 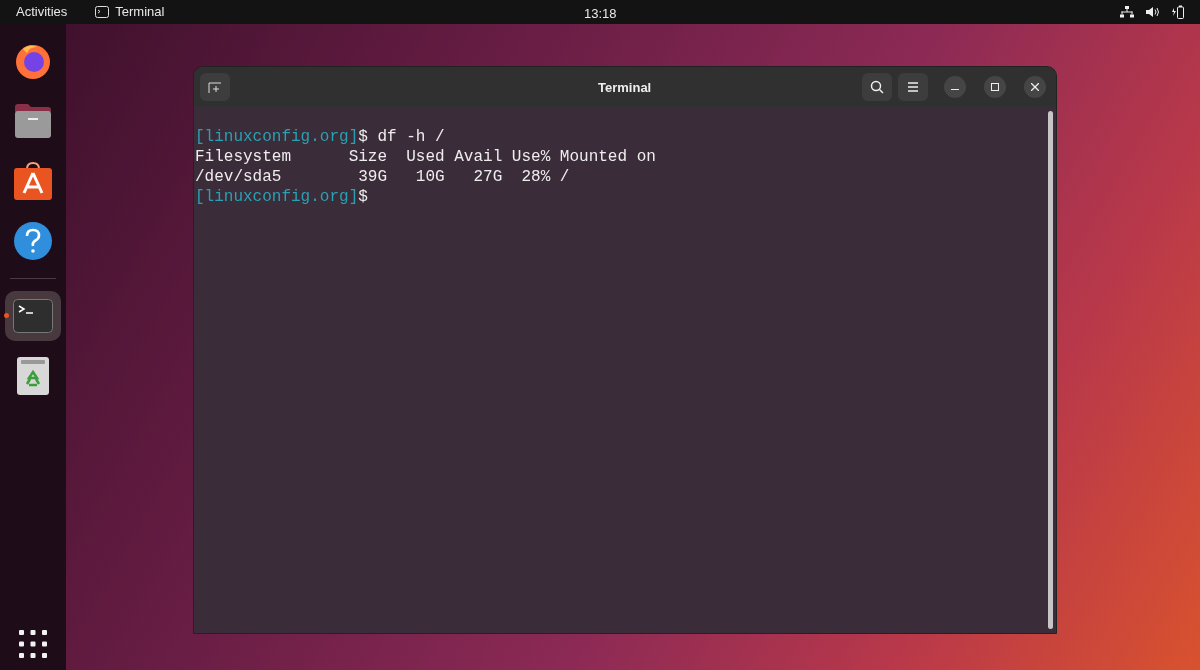 I want to click on menu-button, so click(x=913, y=87).